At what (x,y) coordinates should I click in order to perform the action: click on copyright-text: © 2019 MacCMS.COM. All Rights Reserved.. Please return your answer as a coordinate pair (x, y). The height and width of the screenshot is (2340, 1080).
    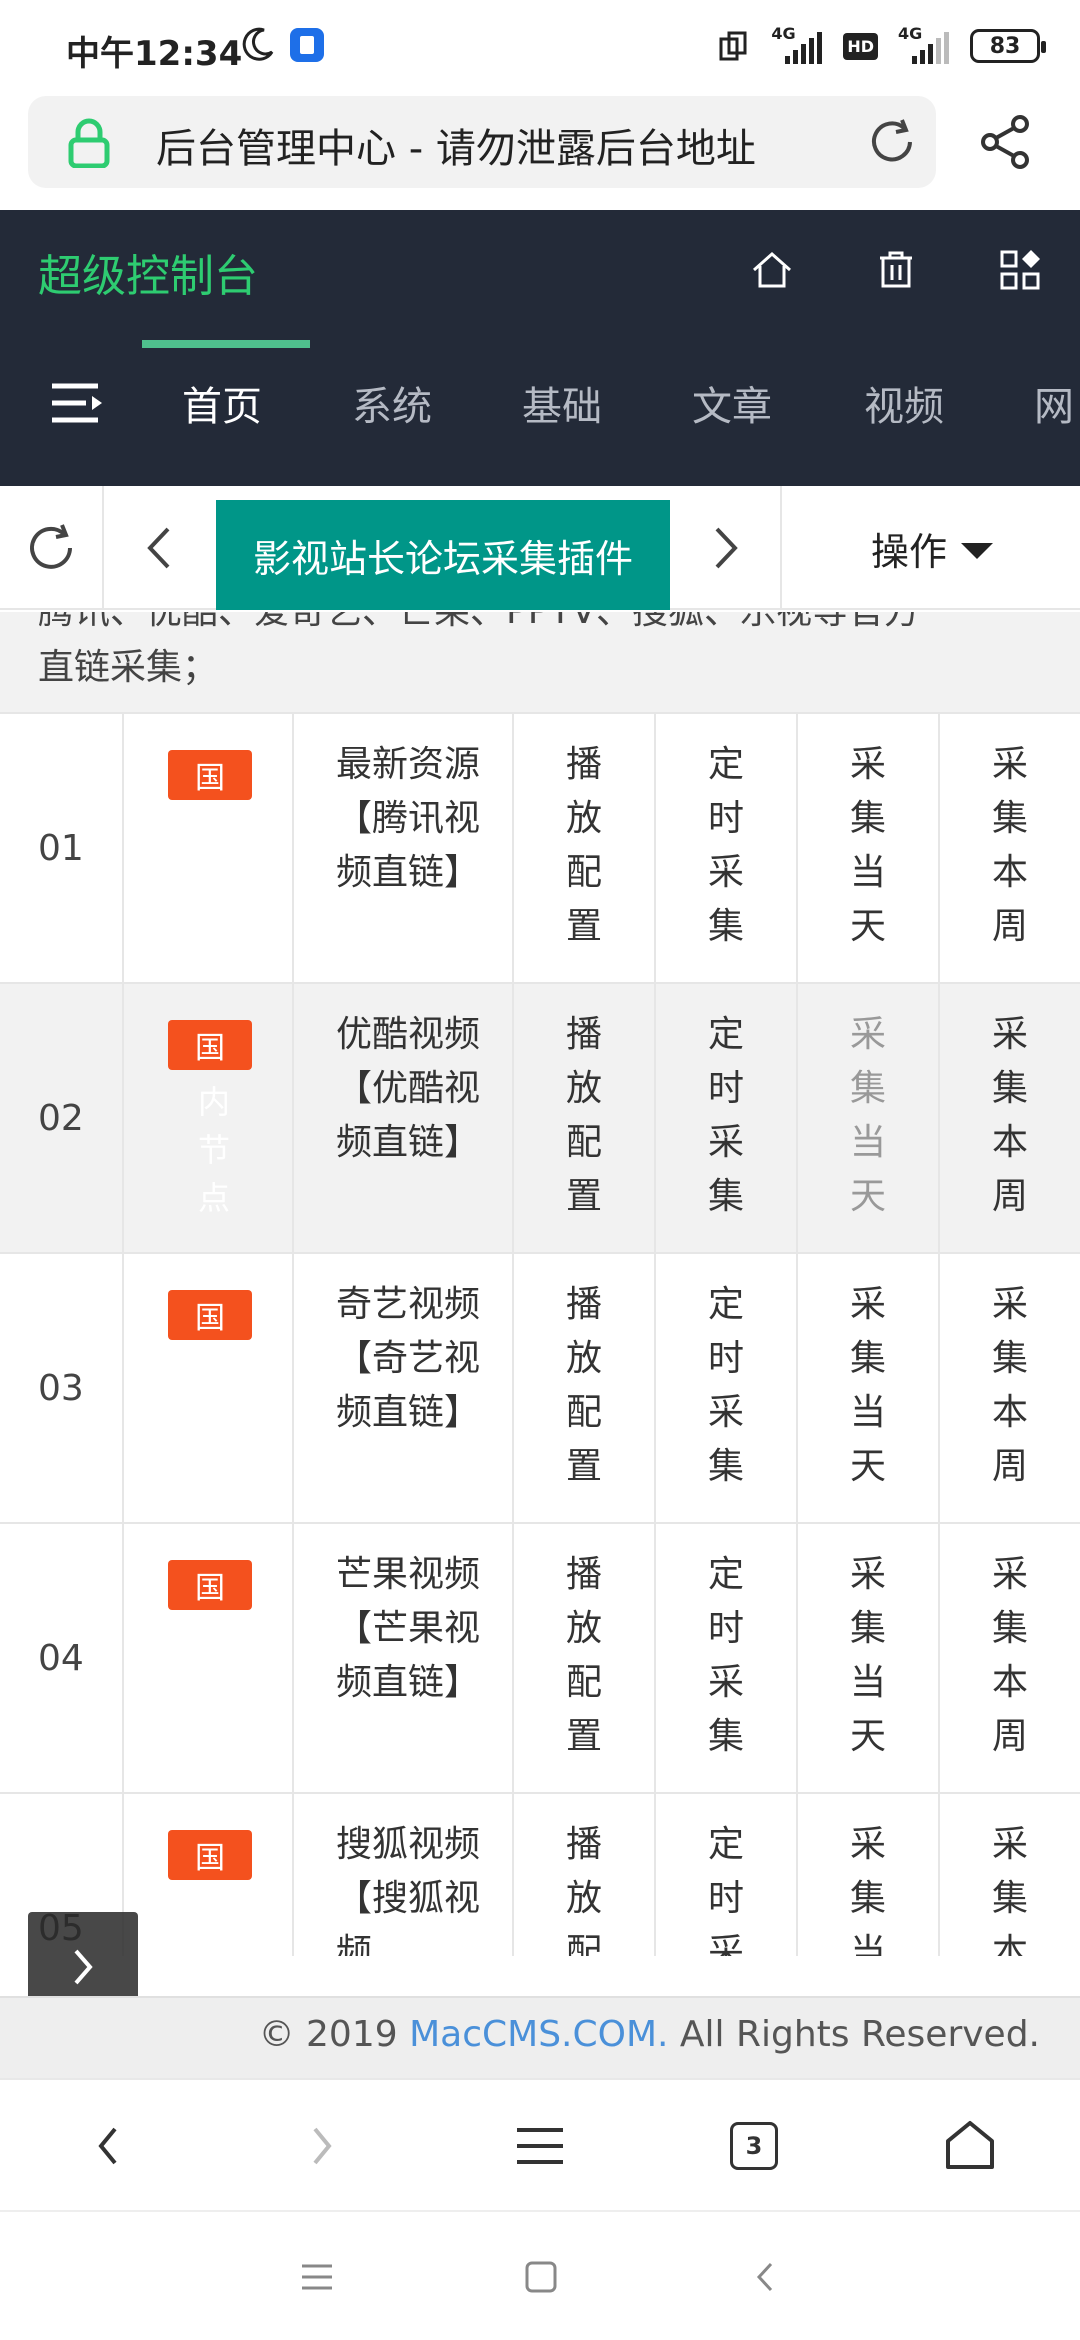
    Looking at the image, I should click on (649, 2034).